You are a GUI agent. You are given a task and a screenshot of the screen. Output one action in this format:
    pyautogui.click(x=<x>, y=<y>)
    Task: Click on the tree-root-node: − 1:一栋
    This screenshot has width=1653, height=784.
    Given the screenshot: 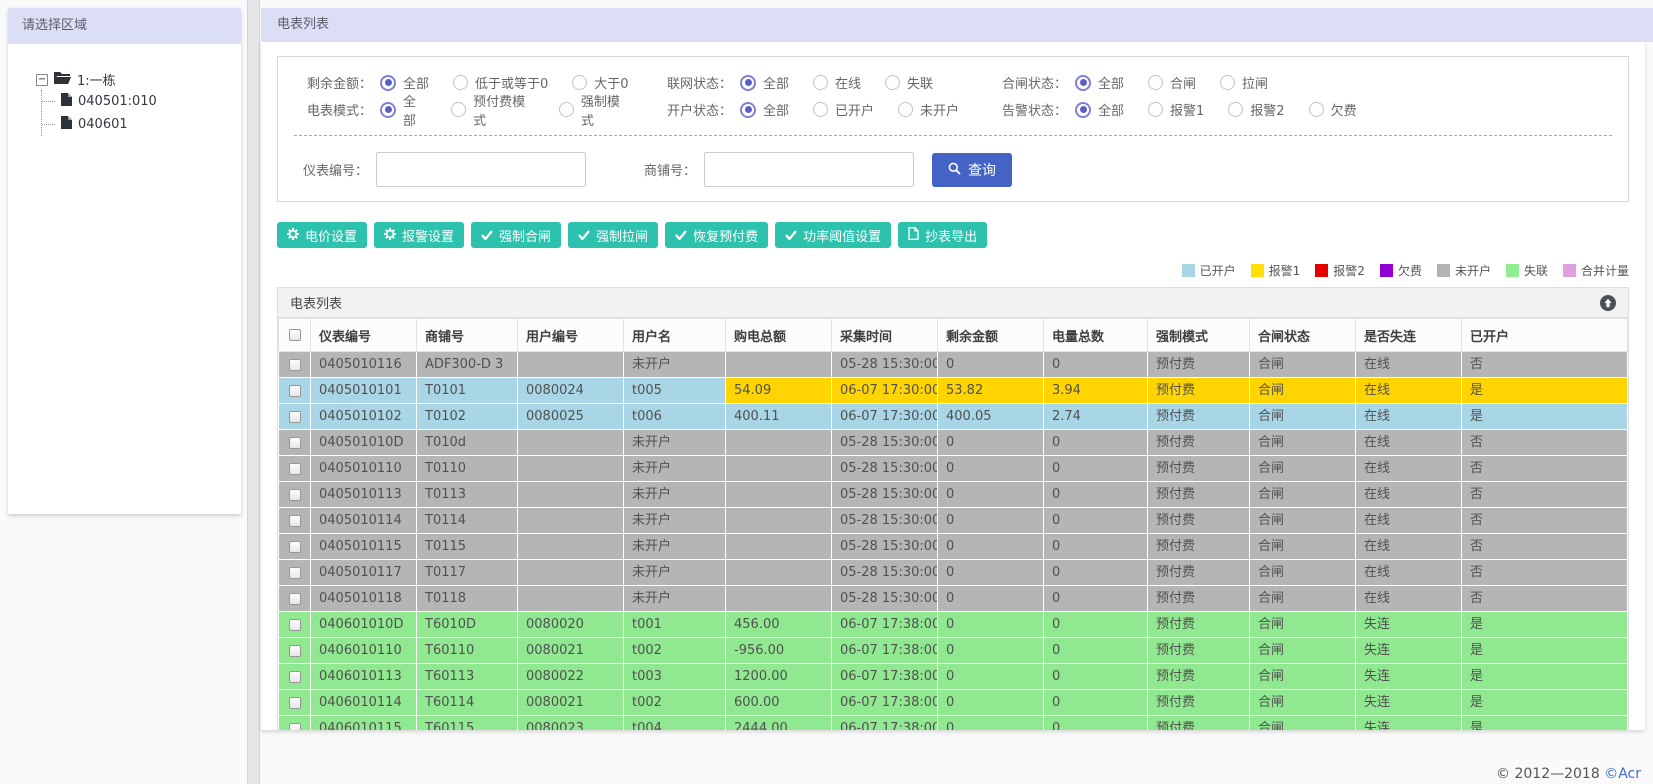 What is the action you would take?
    pyautogui.click(x=138, y=79)
    